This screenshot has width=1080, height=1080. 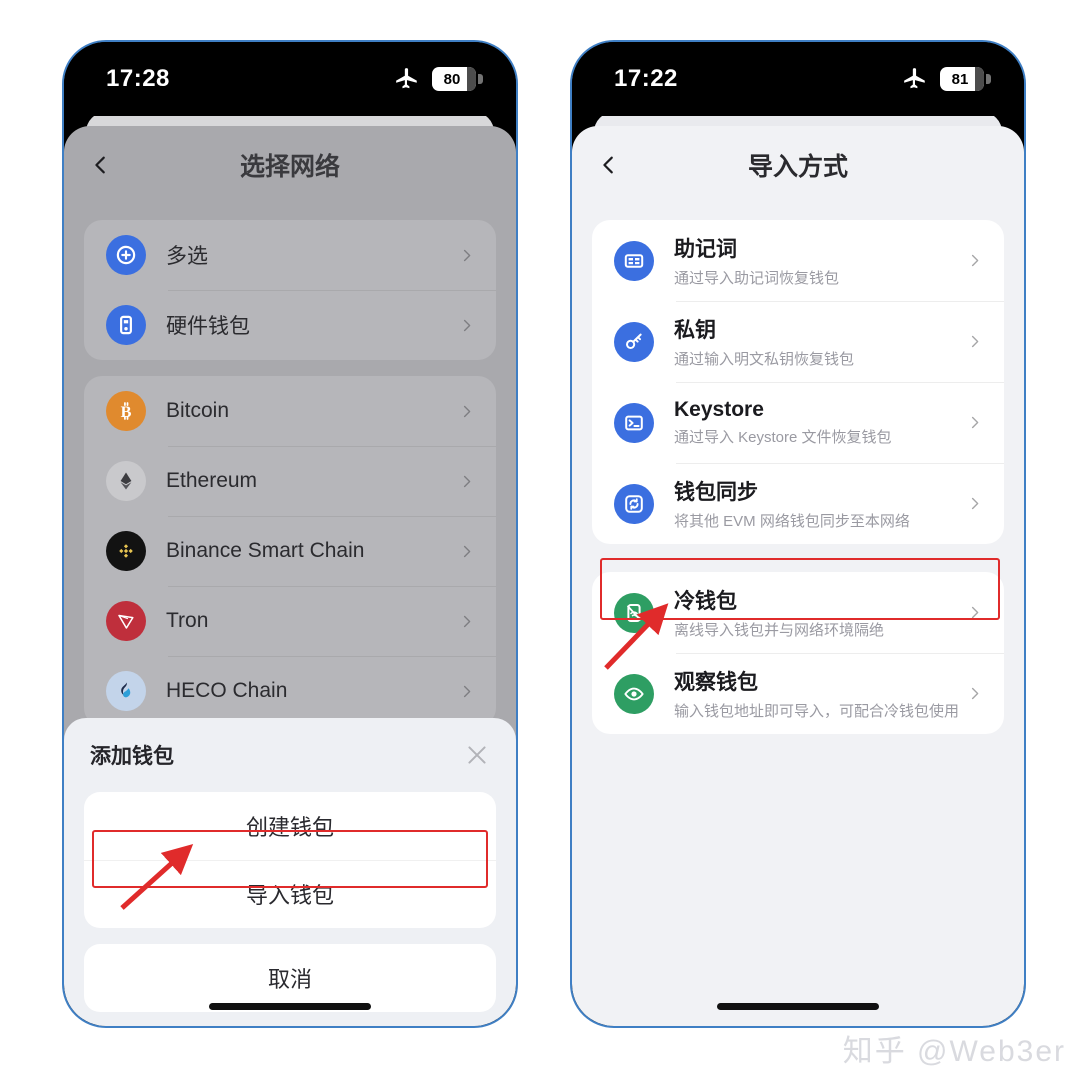 I want to click on hardware-wallet-icon, so click(x=126, y=325).